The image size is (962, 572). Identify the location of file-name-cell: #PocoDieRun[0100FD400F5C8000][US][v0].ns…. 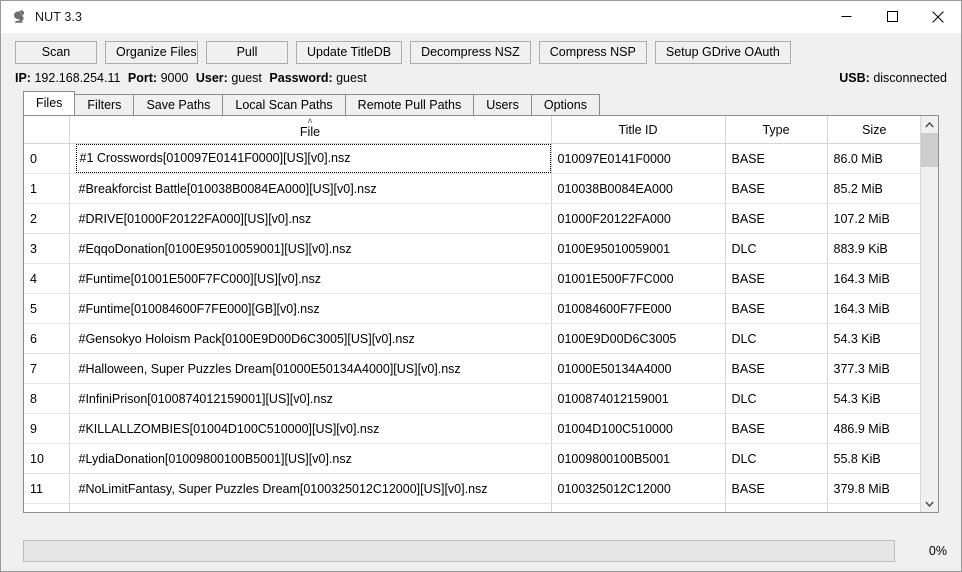
(310, 507).